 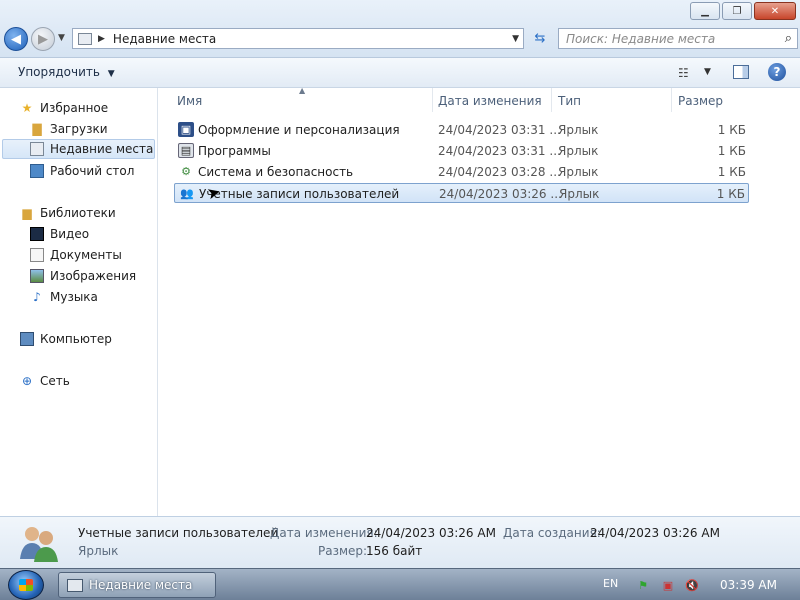 What do you see at coordinates (37, 255) in the screenshot?
I see `documents-icon` at bounding box center [37, 255].